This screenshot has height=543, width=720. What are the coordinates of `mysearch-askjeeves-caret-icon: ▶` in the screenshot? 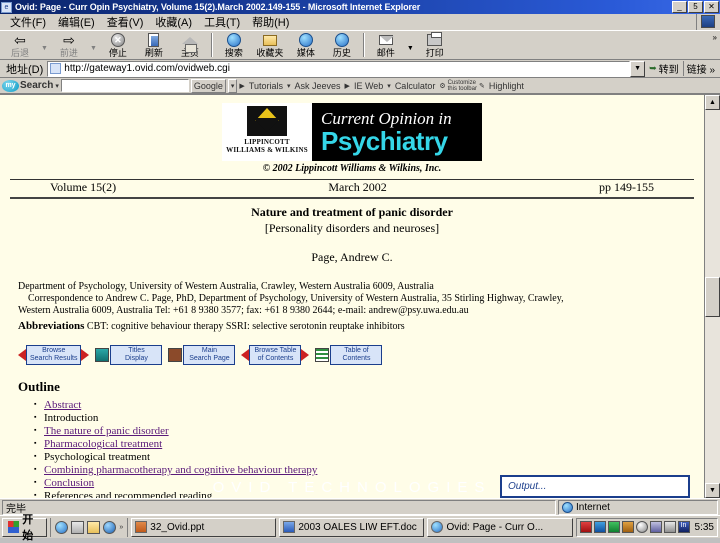 It's located at (347, 86).